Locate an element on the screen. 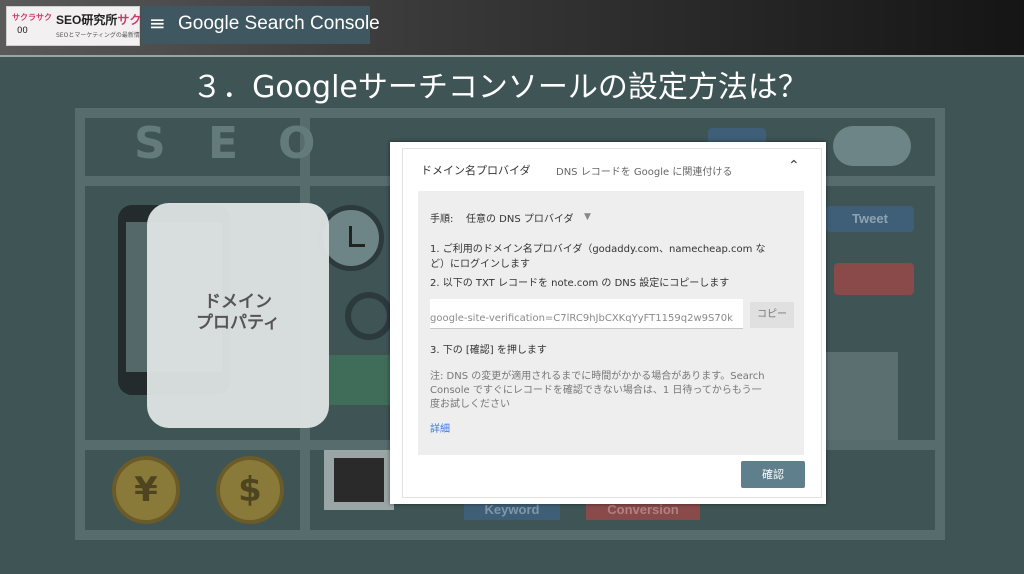 The width and height of the screenshot is (1024, 574). instruction-3: 3. 下の [確認] を押します is located at coordinates (488, 350).